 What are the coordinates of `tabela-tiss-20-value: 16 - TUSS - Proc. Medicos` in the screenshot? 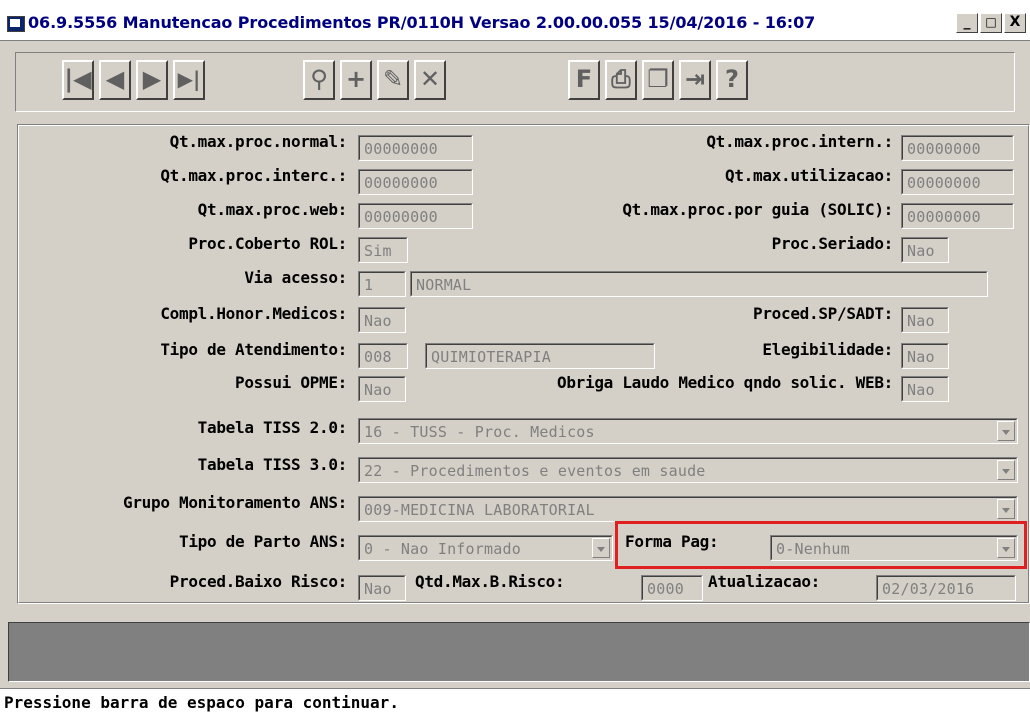 It's located at (479, 432).